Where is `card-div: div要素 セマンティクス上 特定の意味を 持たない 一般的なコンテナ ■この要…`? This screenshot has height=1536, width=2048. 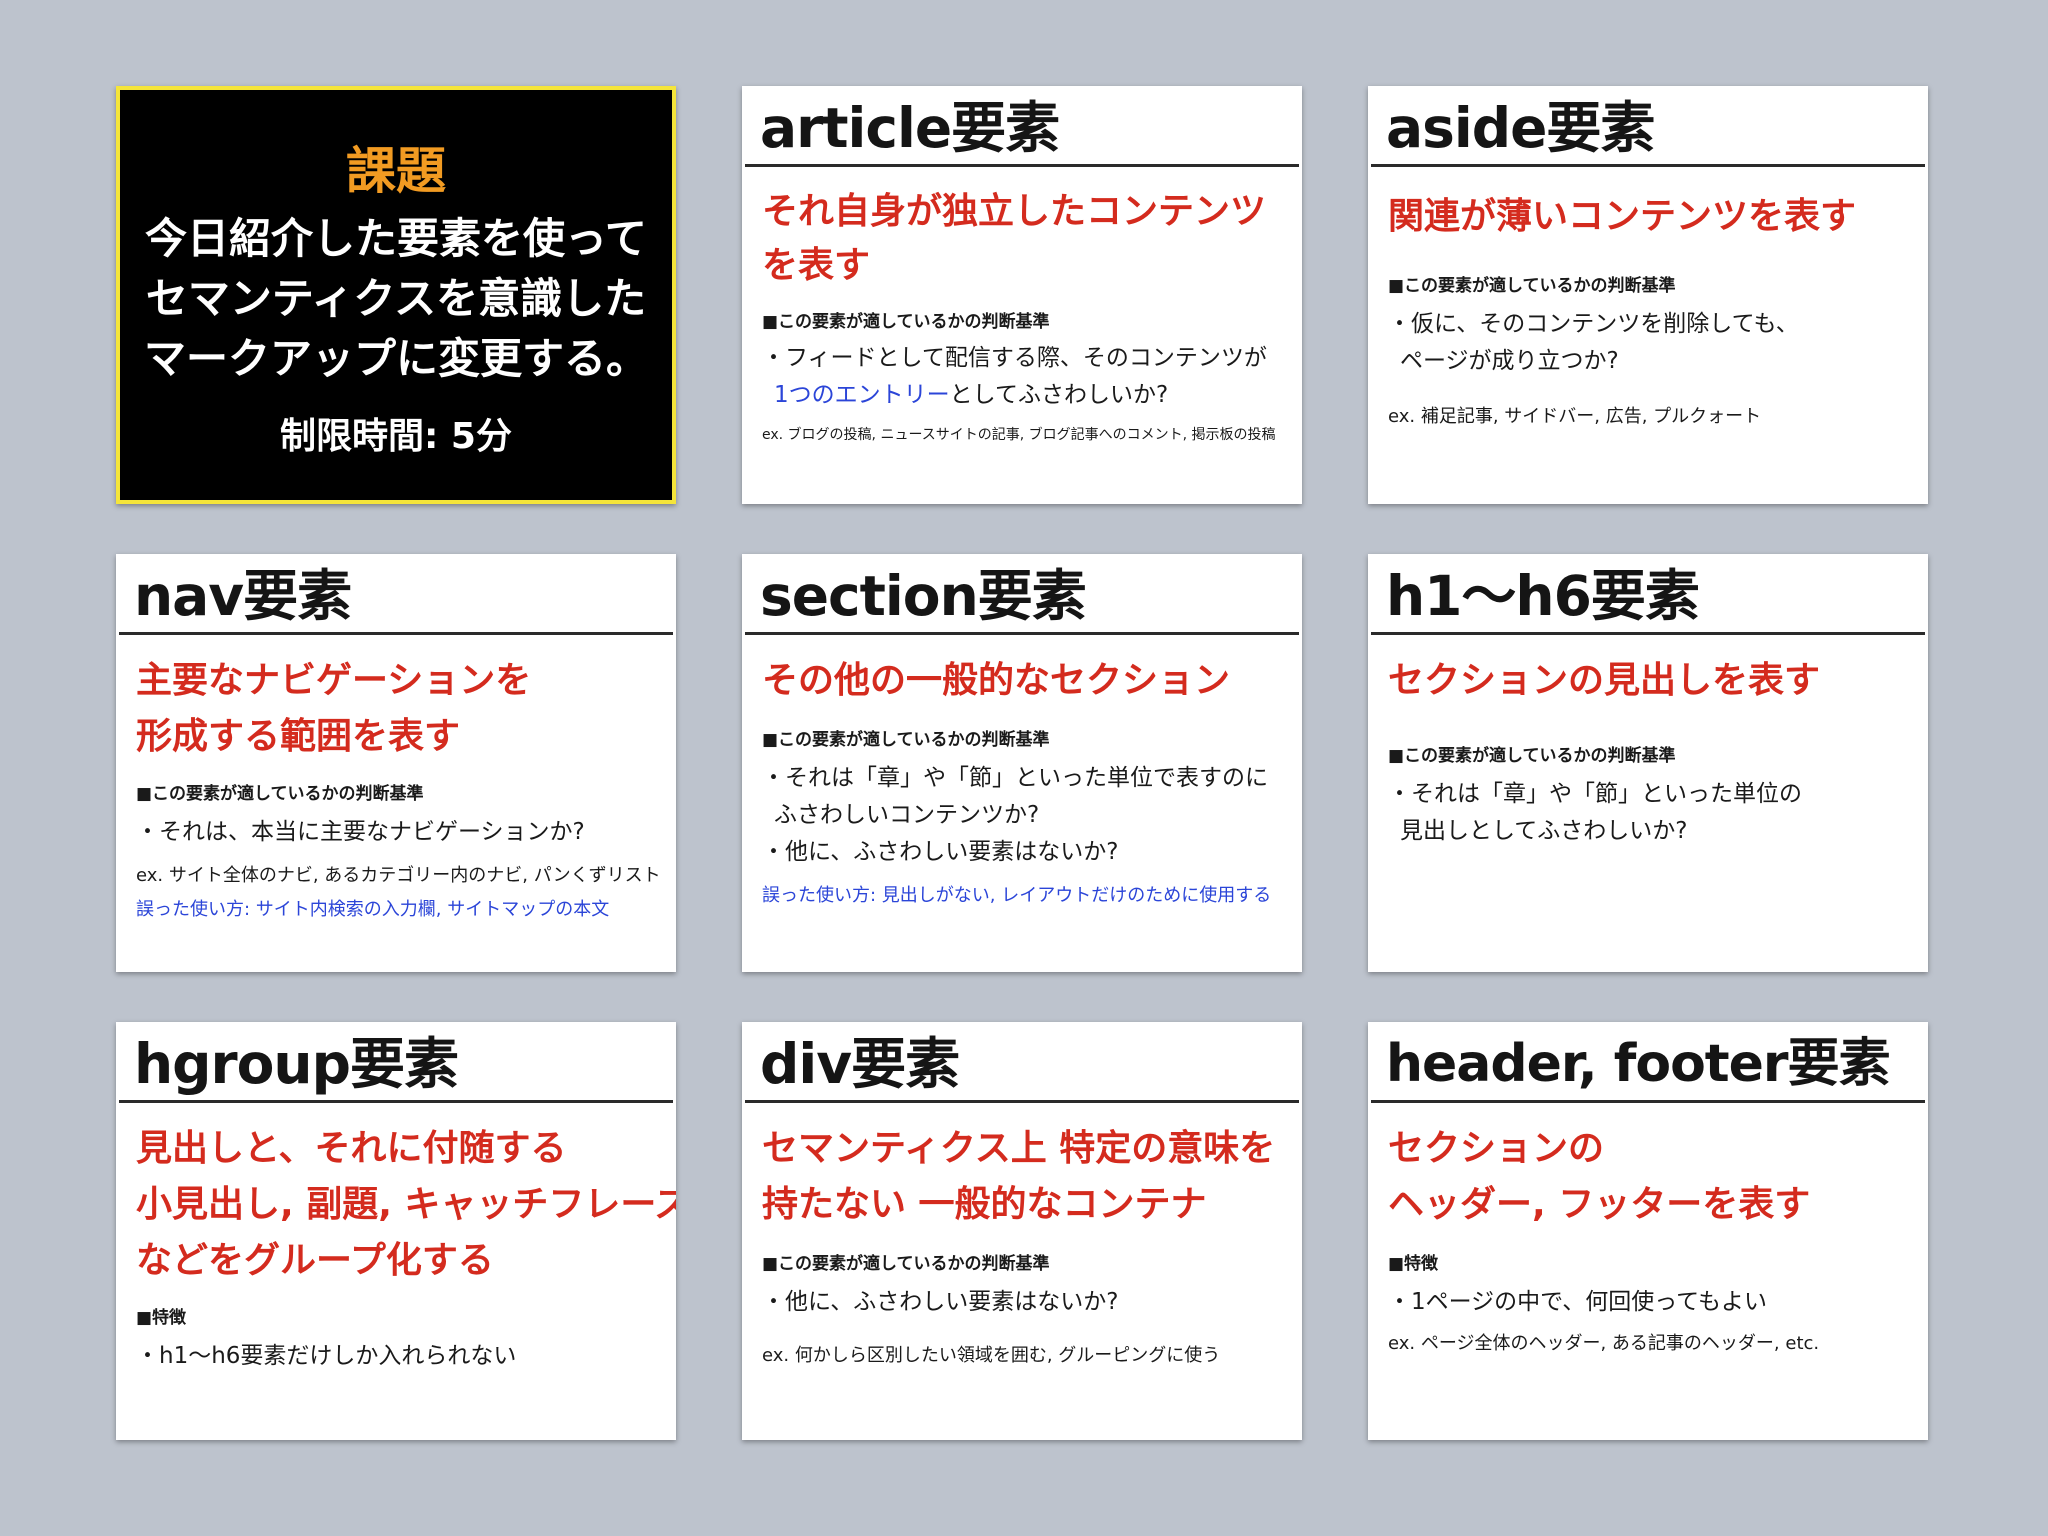 card-div: div要素 セマンティクス上 特定の意味を 持たない 一般的なコンテナ ■この要… is located at coordinates (1022, 1231).